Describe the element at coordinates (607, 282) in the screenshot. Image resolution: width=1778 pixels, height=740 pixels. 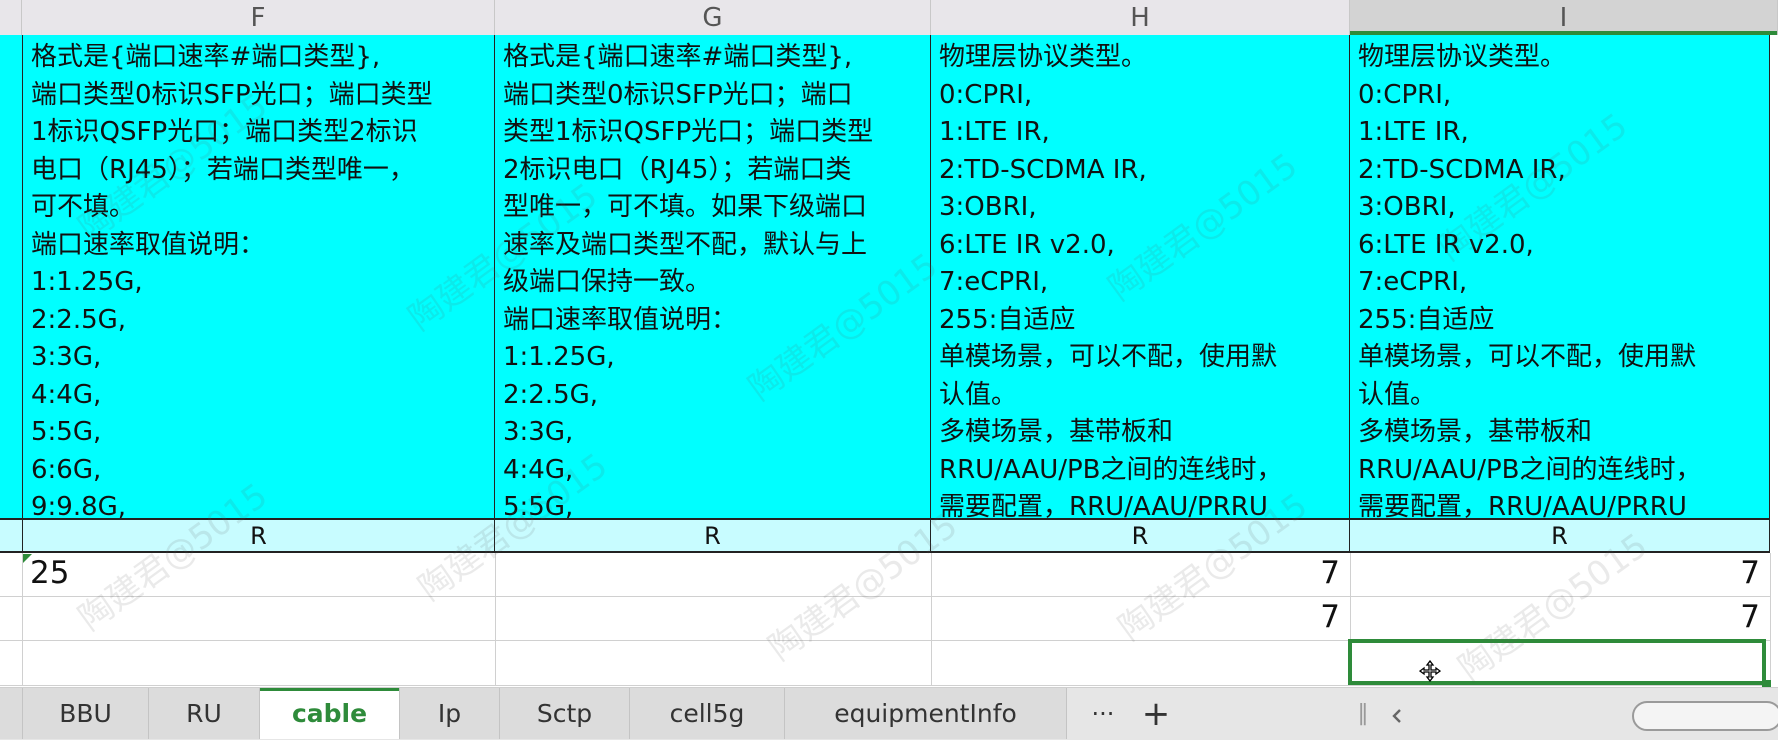
I see `text-line: 级端口保持一致。` at that location.